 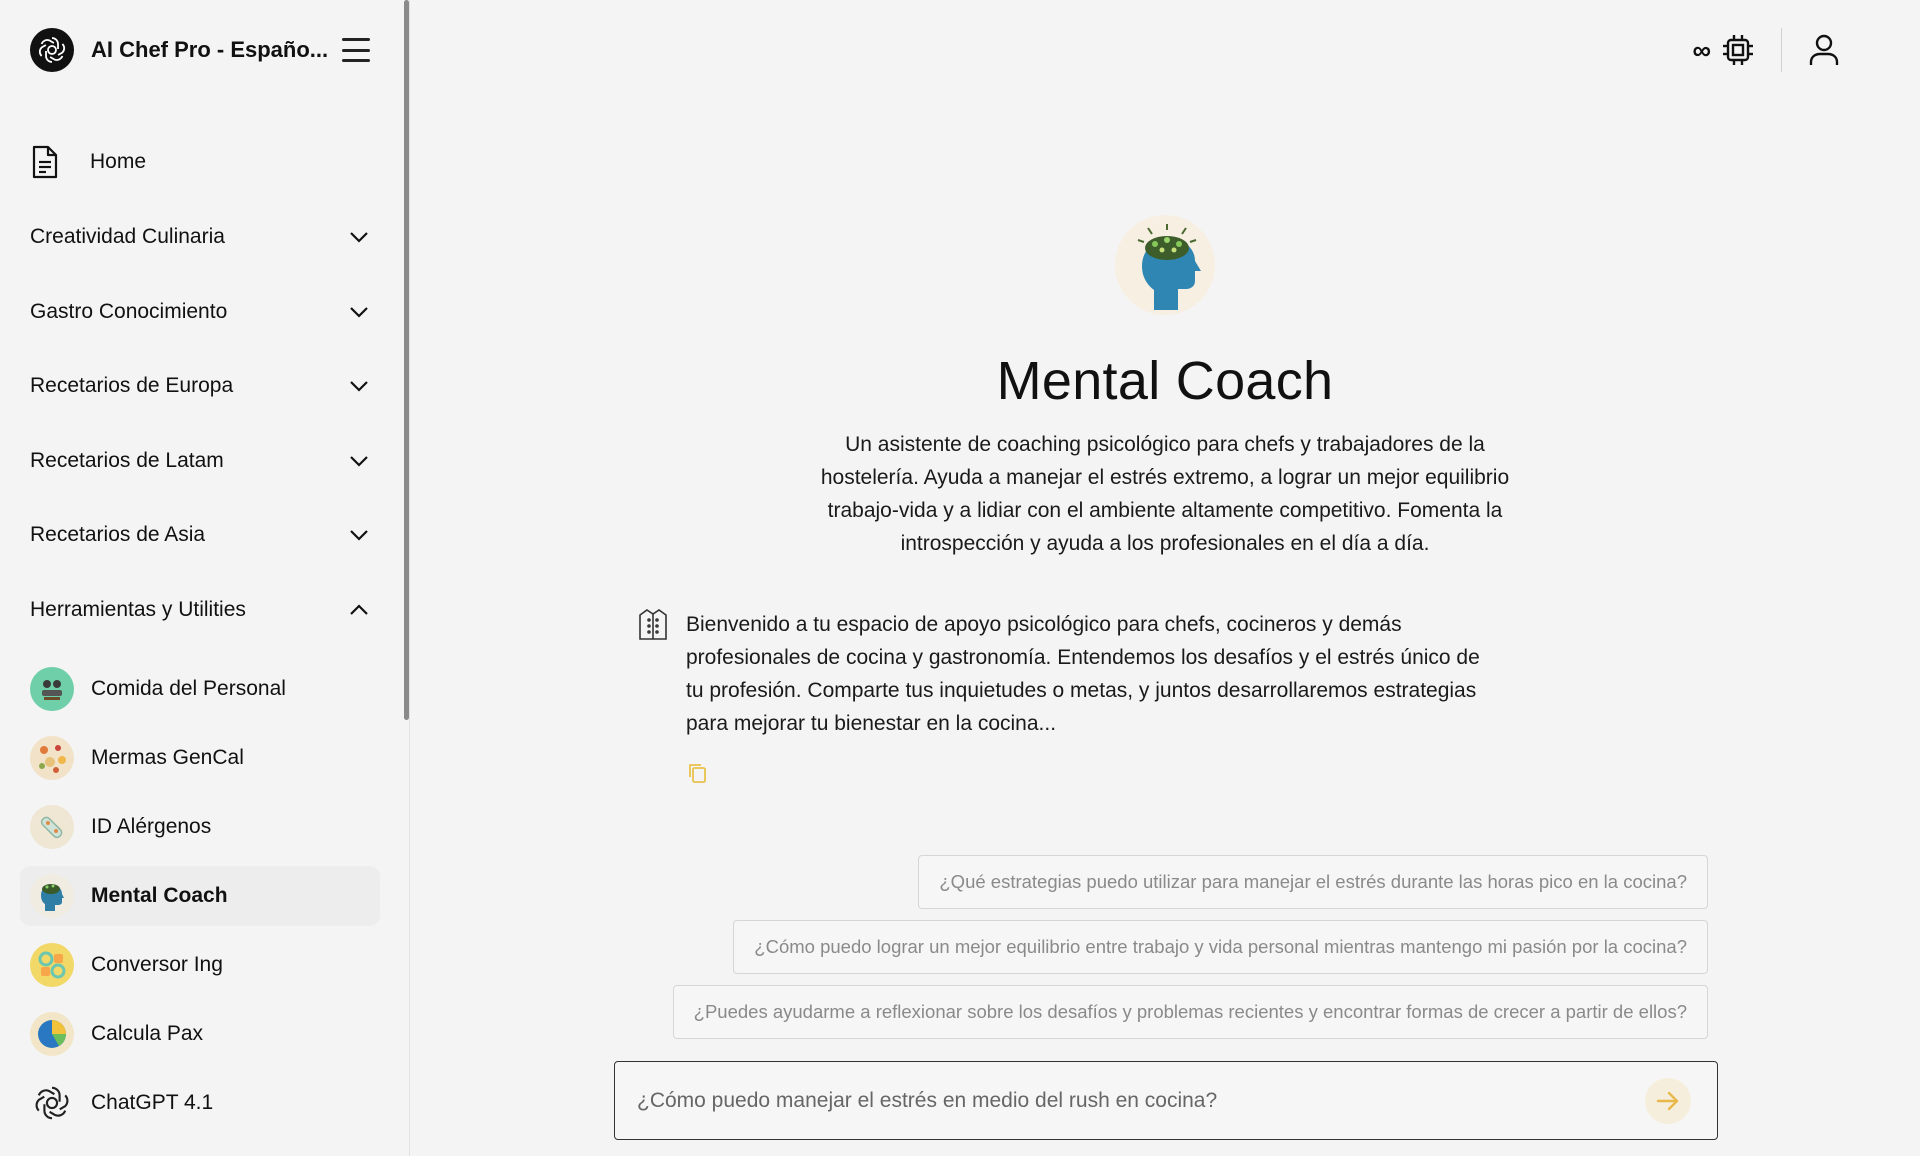 I want to click on allergens-icon, so click(x=52, y=827).